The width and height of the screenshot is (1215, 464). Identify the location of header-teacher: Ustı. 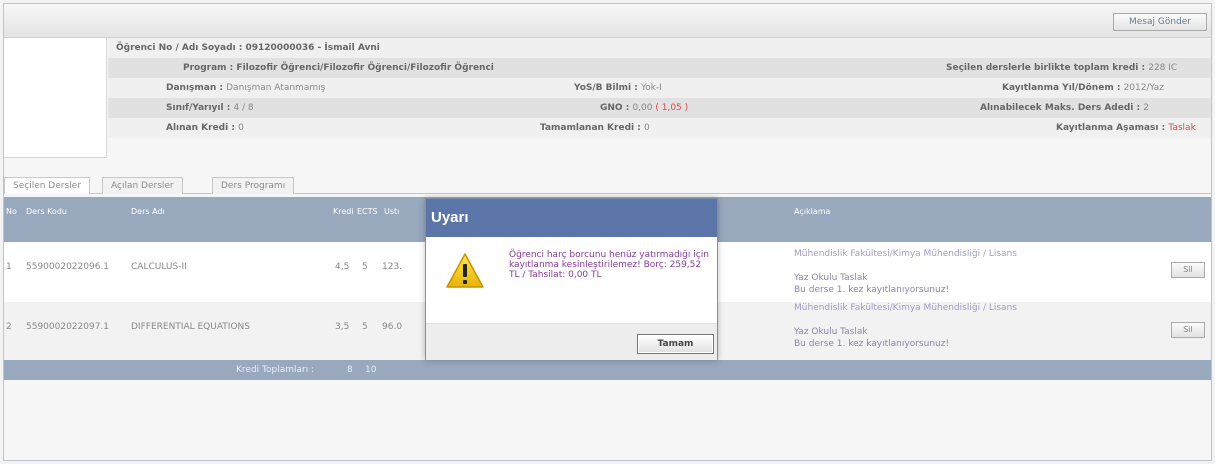
(392, 211).